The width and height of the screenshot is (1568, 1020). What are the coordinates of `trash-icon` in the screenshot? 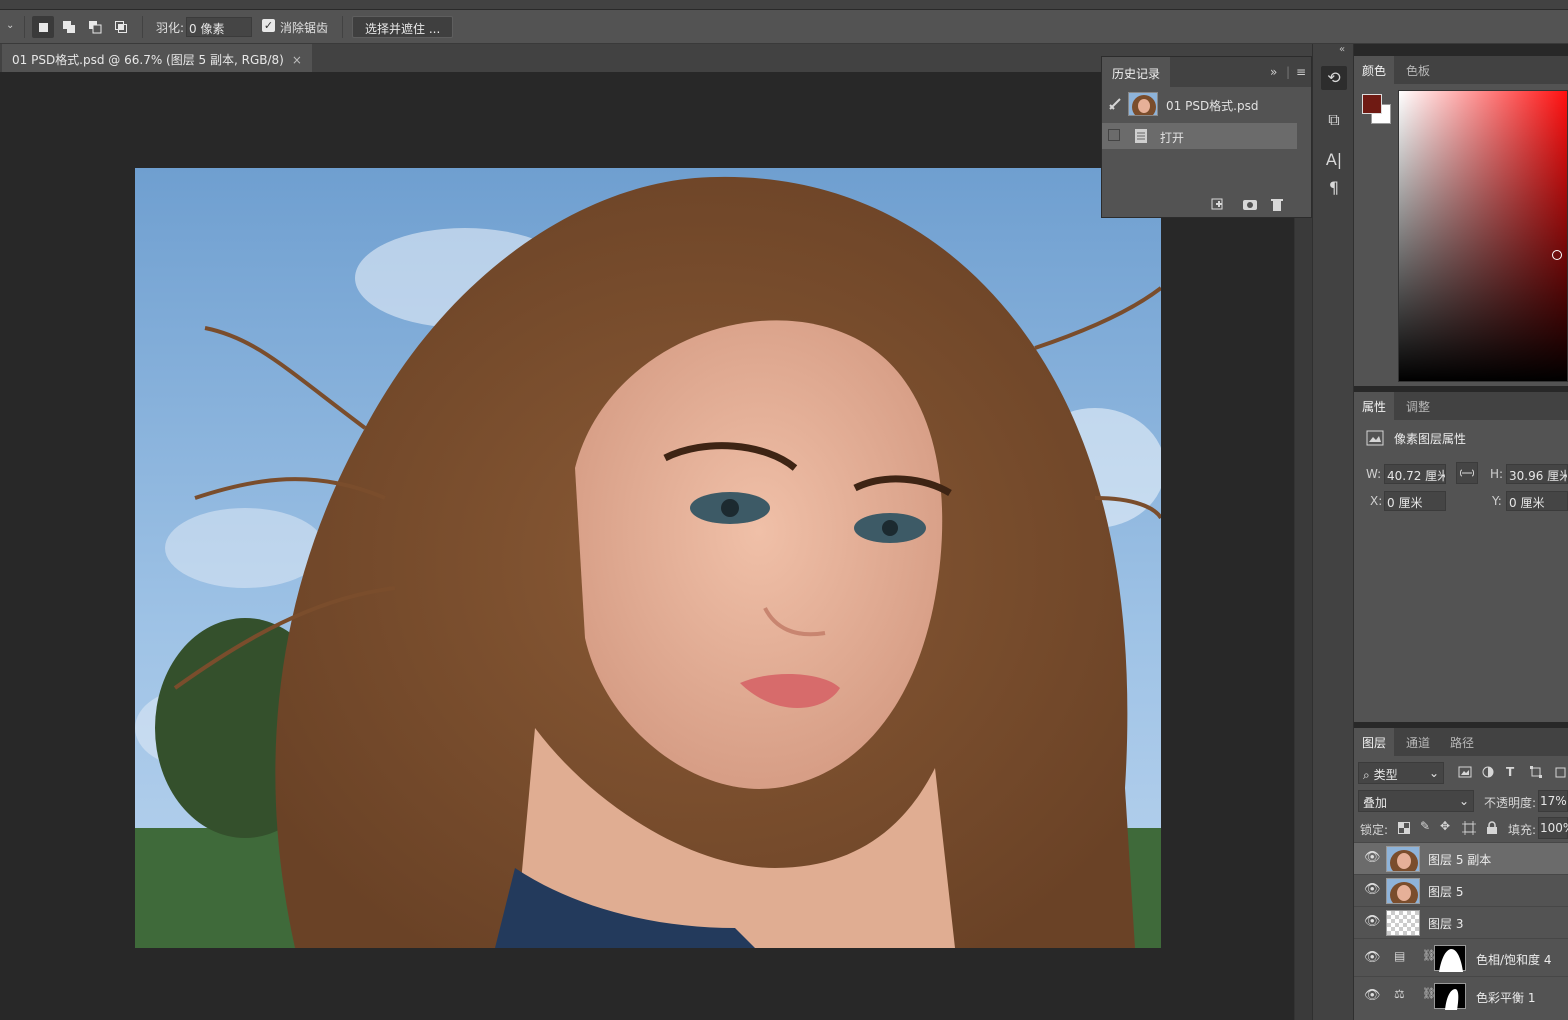 It's located at (1277, 204).